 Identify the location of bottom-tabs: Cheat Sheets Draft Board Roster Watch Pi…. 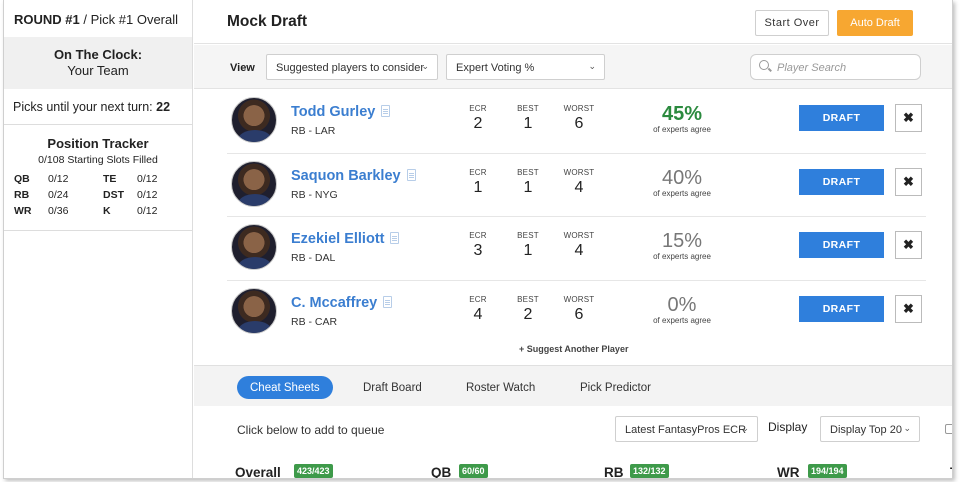
(573, 385).